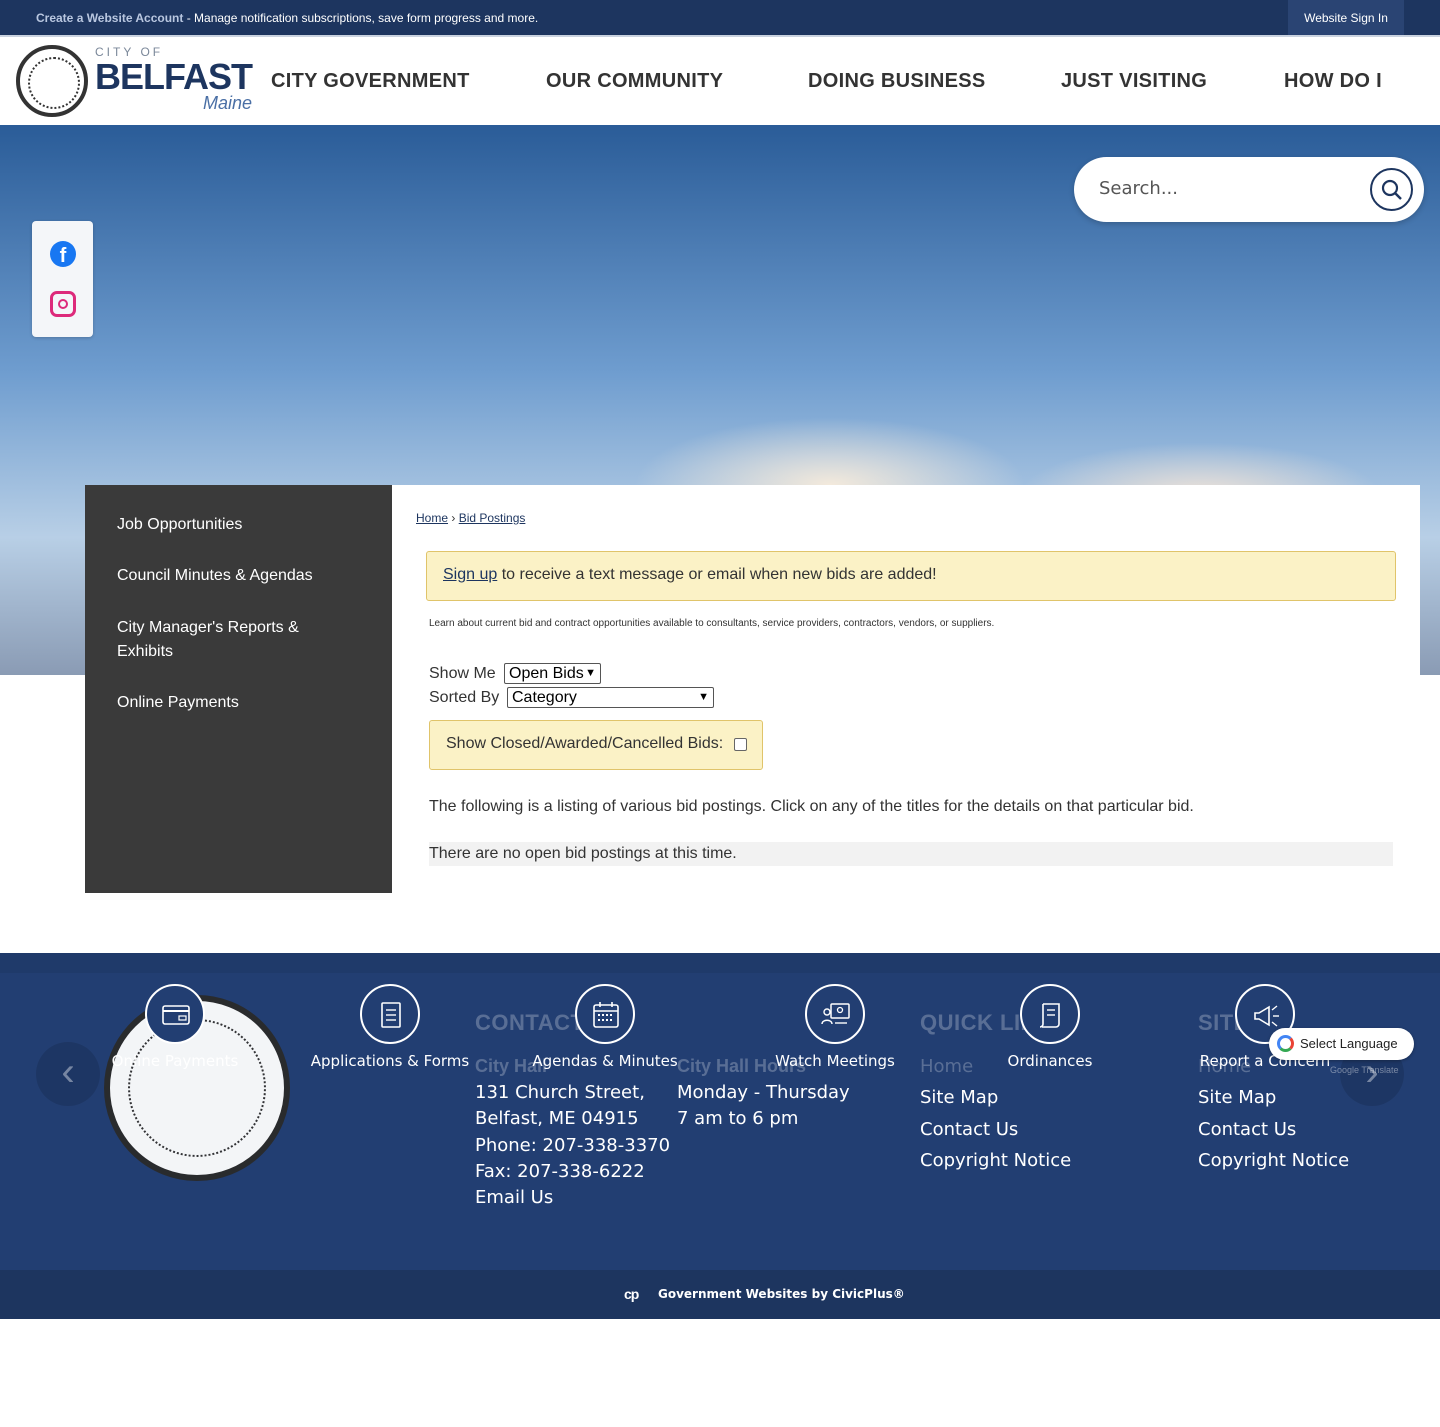 This screenshot has width=1440, height=1427. Describe the element at coordinates (232, 576) in the screenshot. I see `sidenav-council-minutes: Council Minutes & Agendas` at that location.